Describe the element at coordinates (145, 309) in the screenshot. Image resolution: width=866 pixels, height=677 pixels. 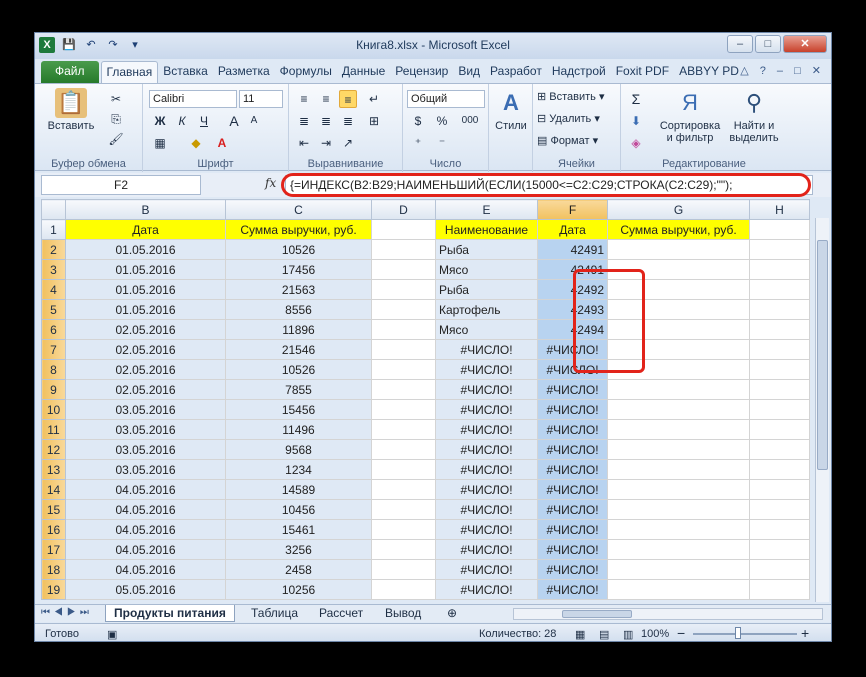
I see `cell-b: 01.05.2016` at that location.